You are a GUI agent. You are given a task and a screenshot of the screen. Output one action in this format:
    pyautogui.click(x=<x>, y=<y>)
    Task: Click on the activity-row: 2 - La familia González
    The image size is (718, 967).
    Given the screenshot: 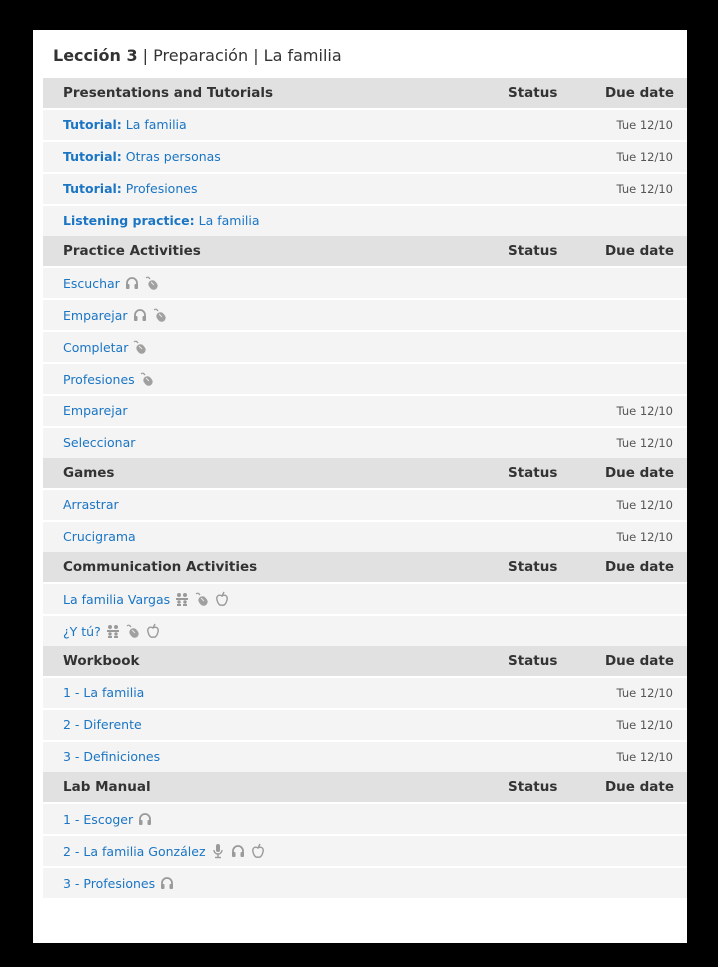 What is the action you would take?
    pyautogui.click(x=365, y=850)
    